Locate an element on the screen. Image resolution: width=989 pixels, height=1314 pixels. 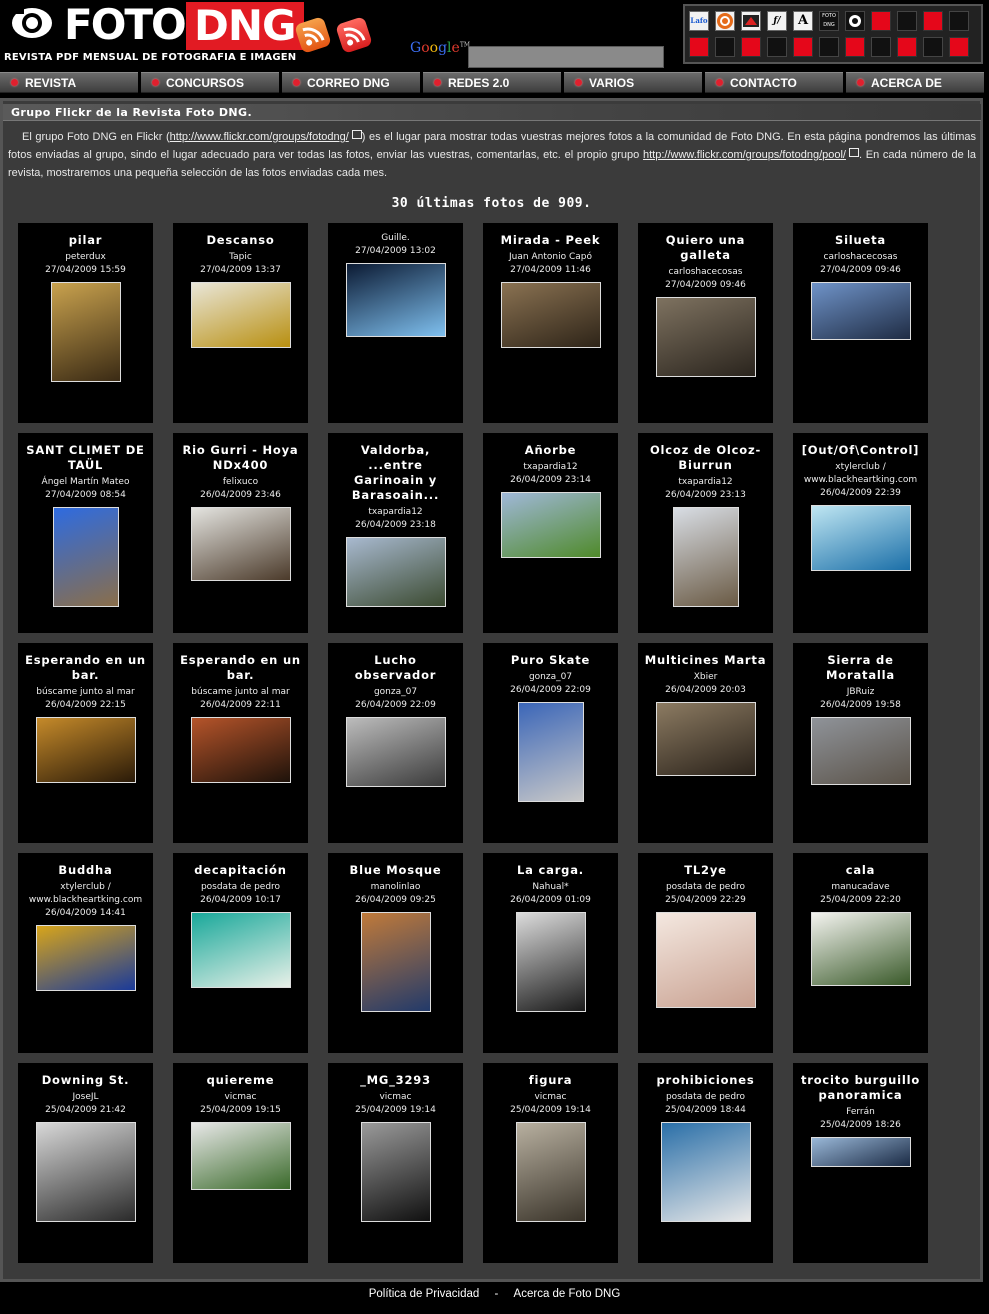
signature-icon: ƒ/ is located at coordinates (777, 21).